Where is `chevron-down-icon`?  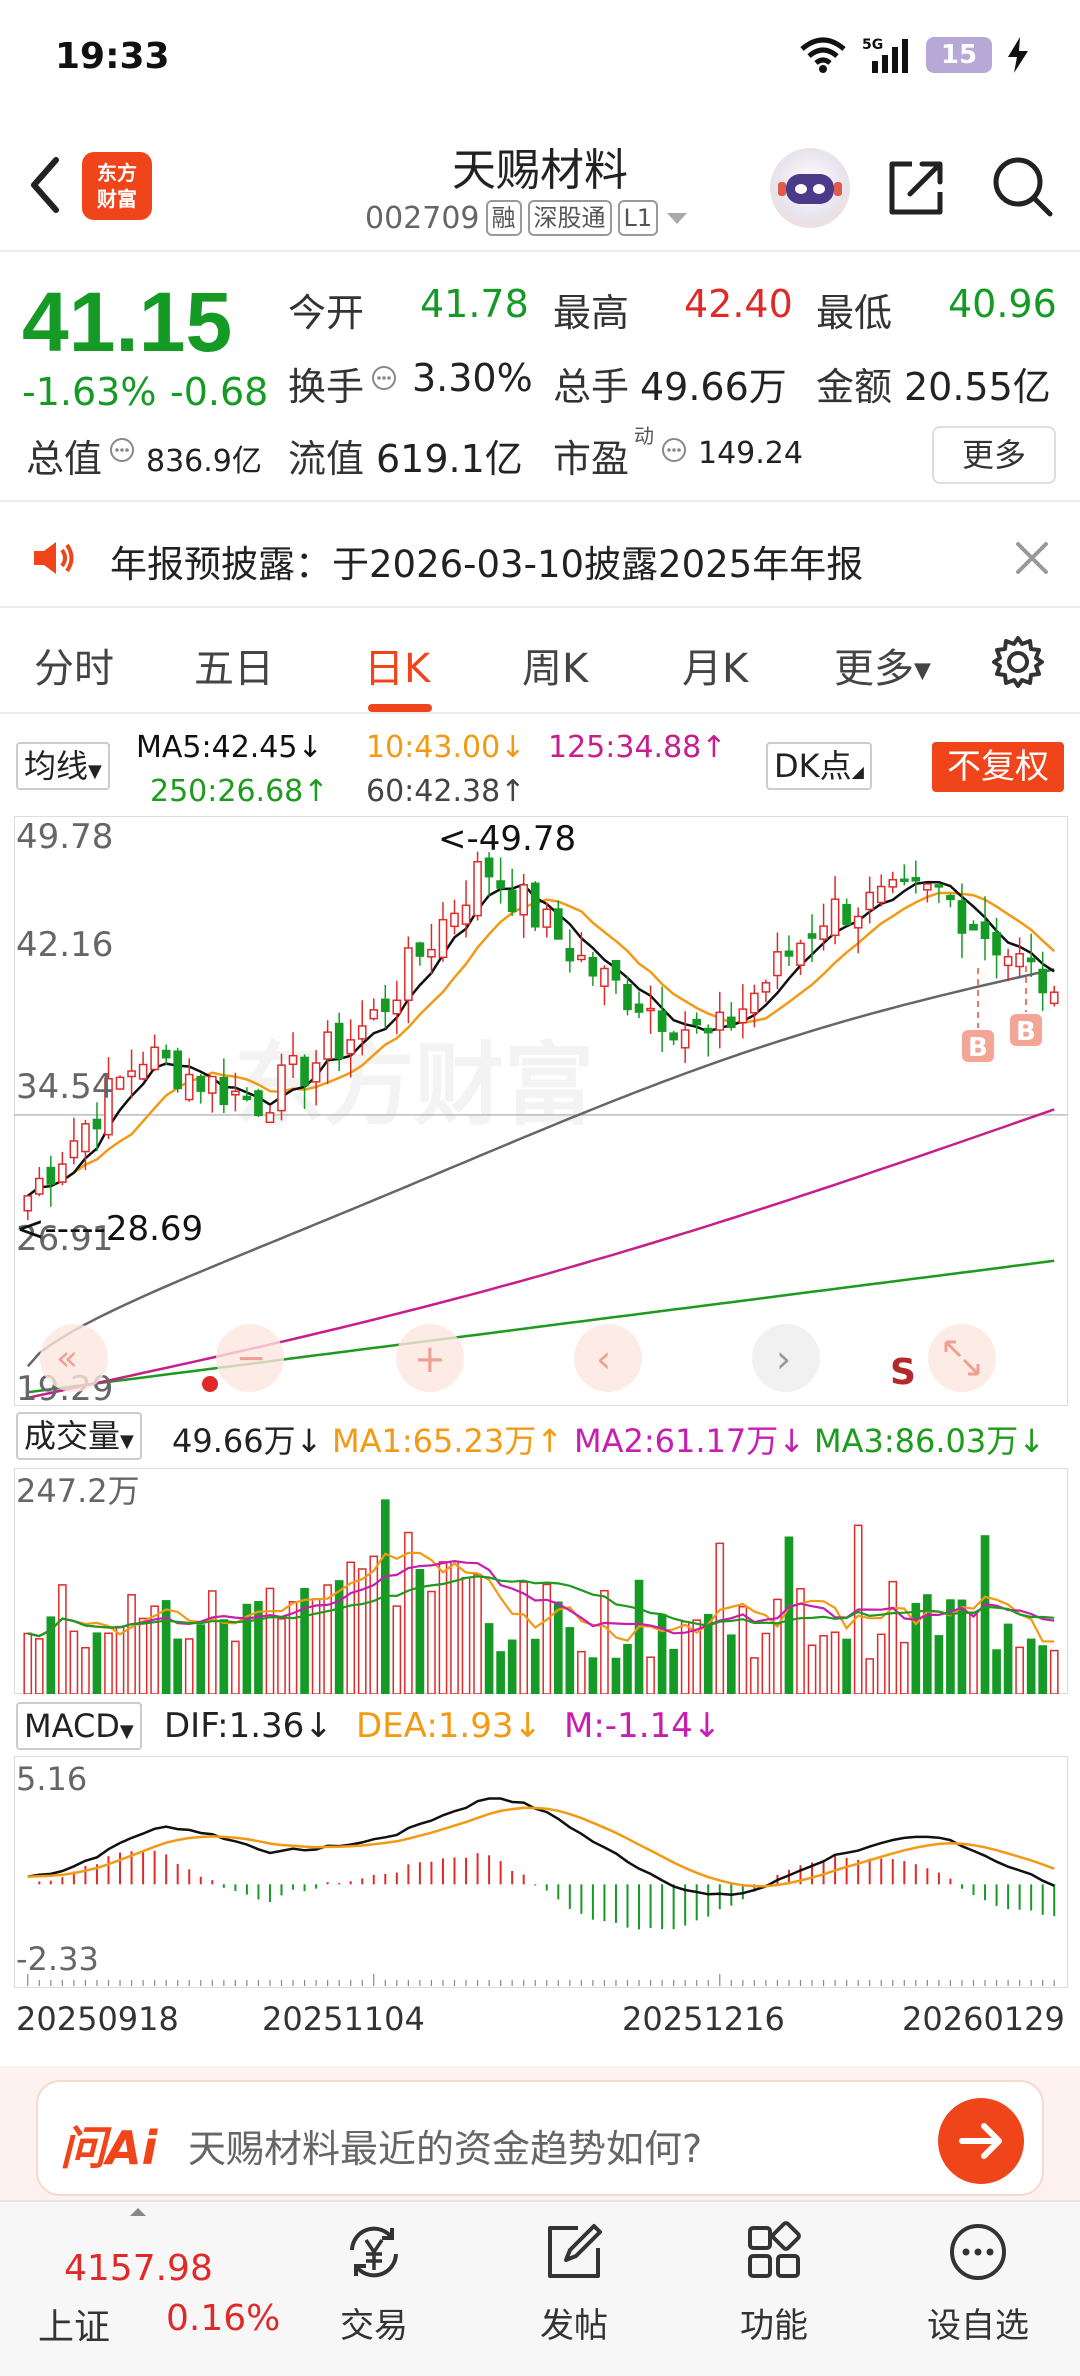 chevron-down-icon is located at coordinates (677, 218).